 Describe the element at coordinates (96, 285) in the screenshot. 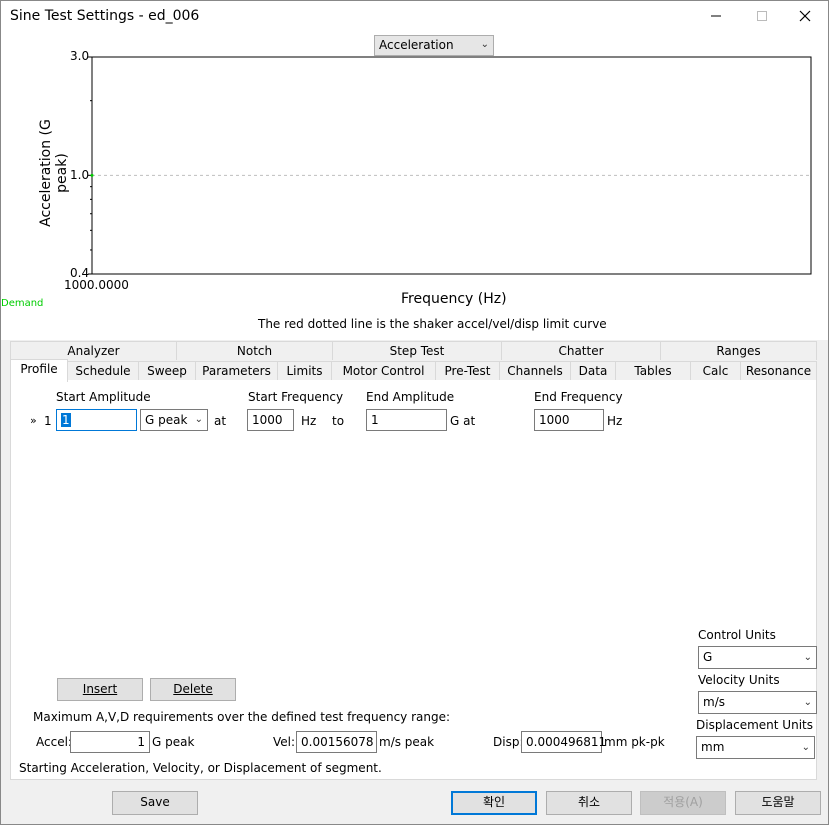

I see `x-tick-label: 1000.0000` at that location.